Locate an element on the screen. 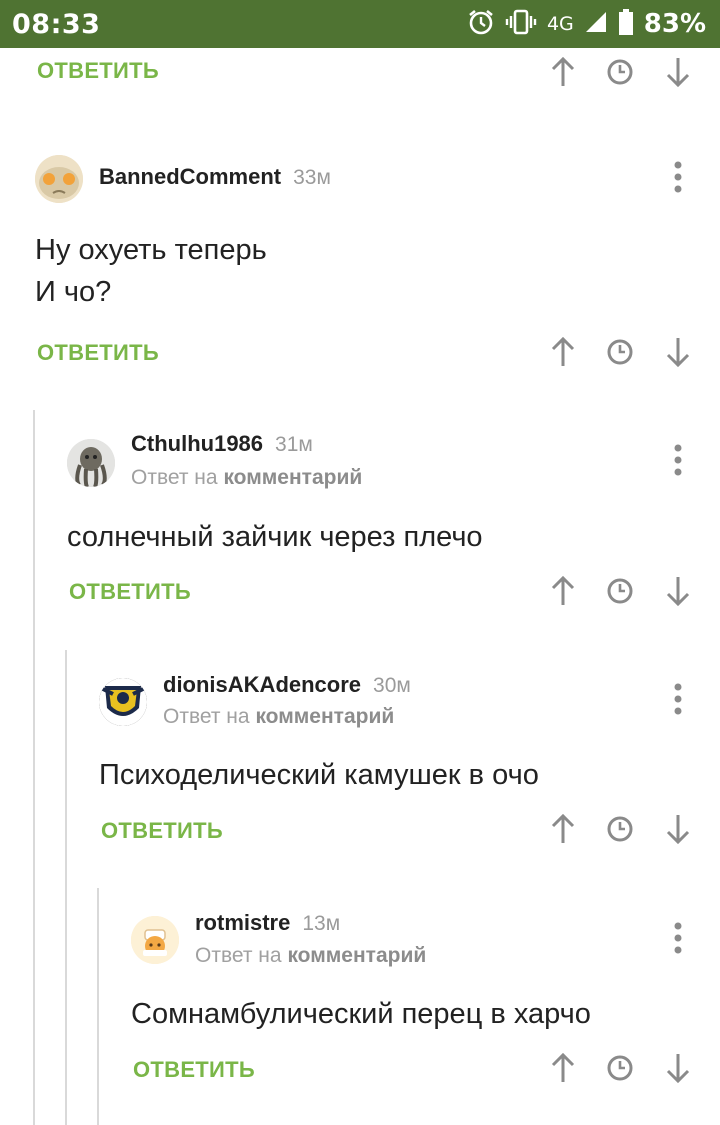 This screenshot has width=720, height=1125. comment-author: BannedComment is located at coordinates (190, 177).